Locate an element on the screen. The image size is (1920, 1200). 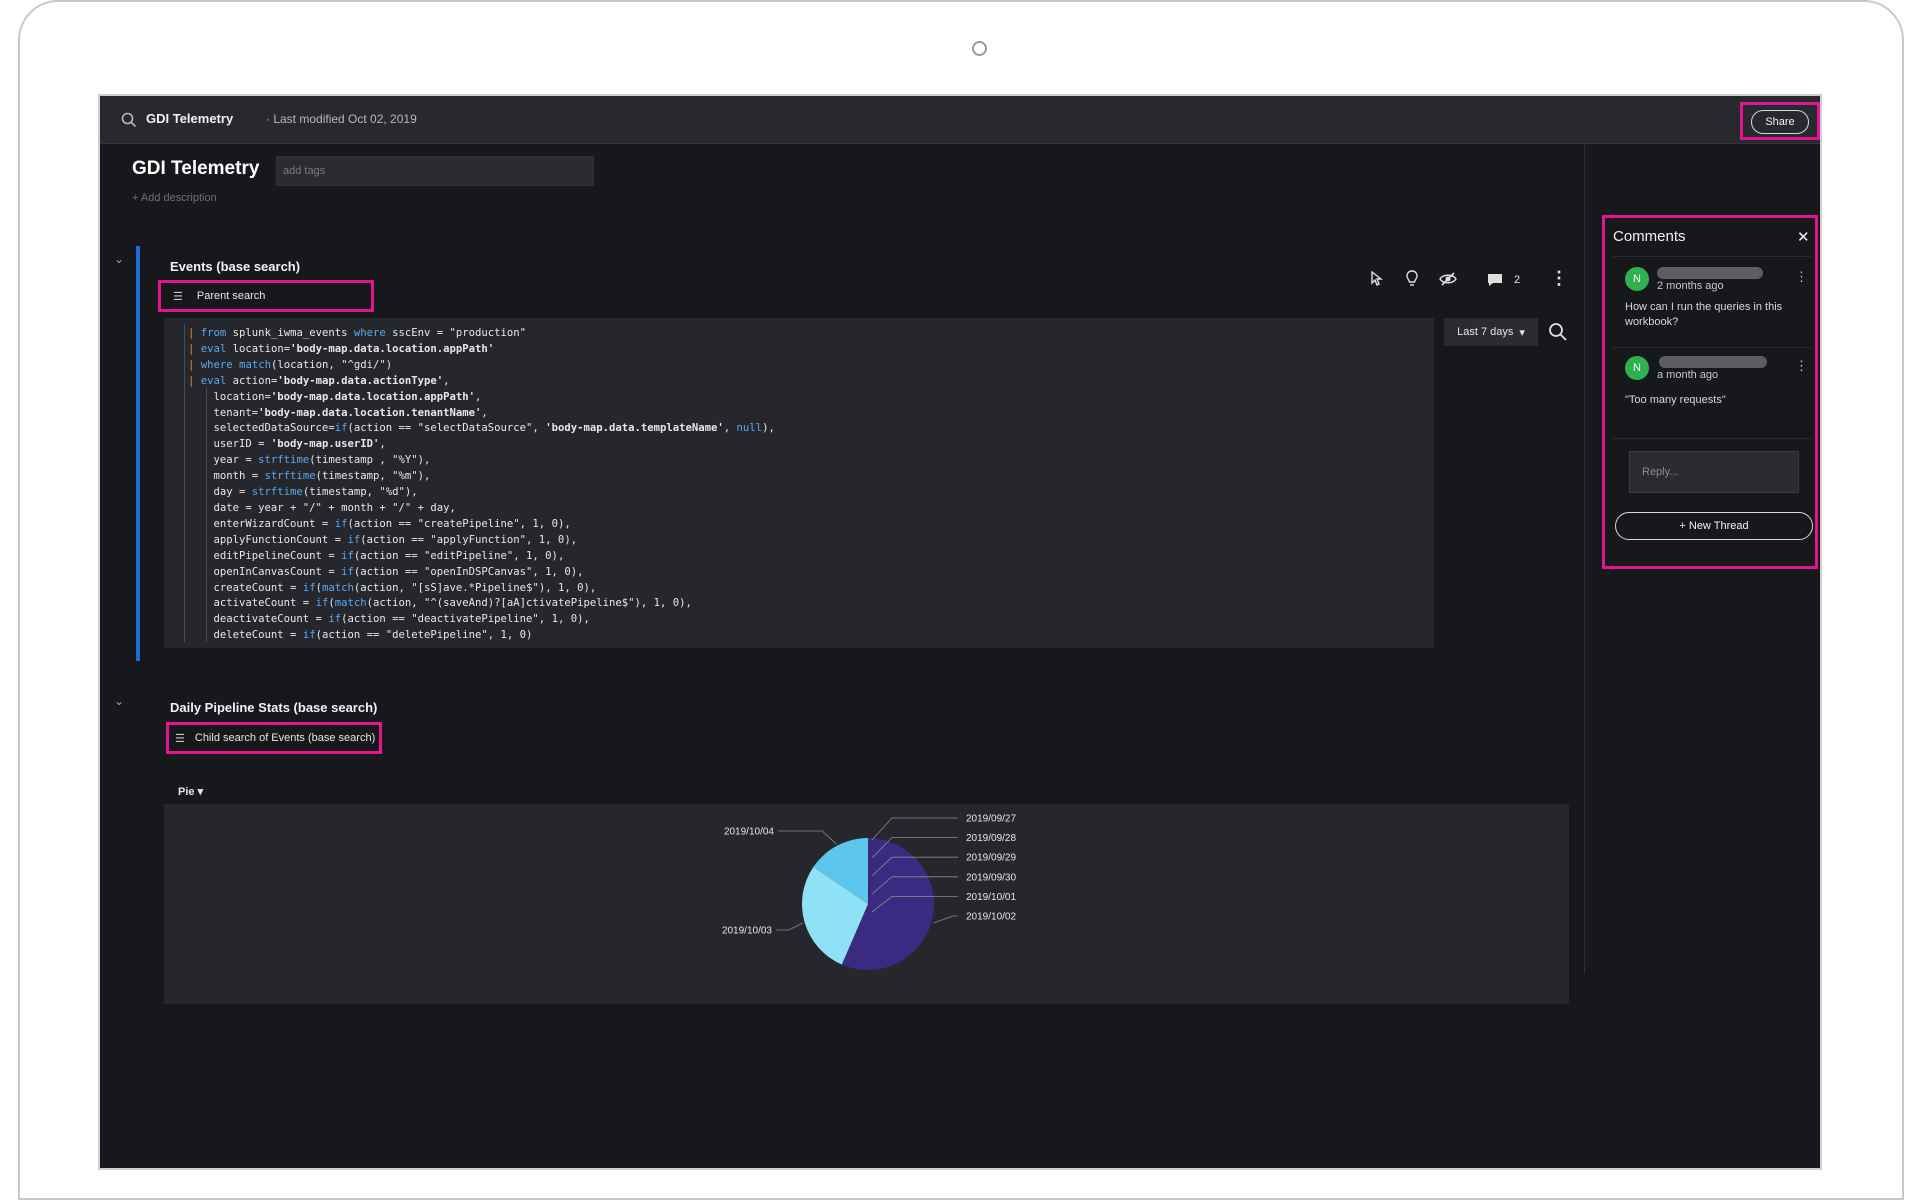
hide-icon is located at coordinates (1448, 279).